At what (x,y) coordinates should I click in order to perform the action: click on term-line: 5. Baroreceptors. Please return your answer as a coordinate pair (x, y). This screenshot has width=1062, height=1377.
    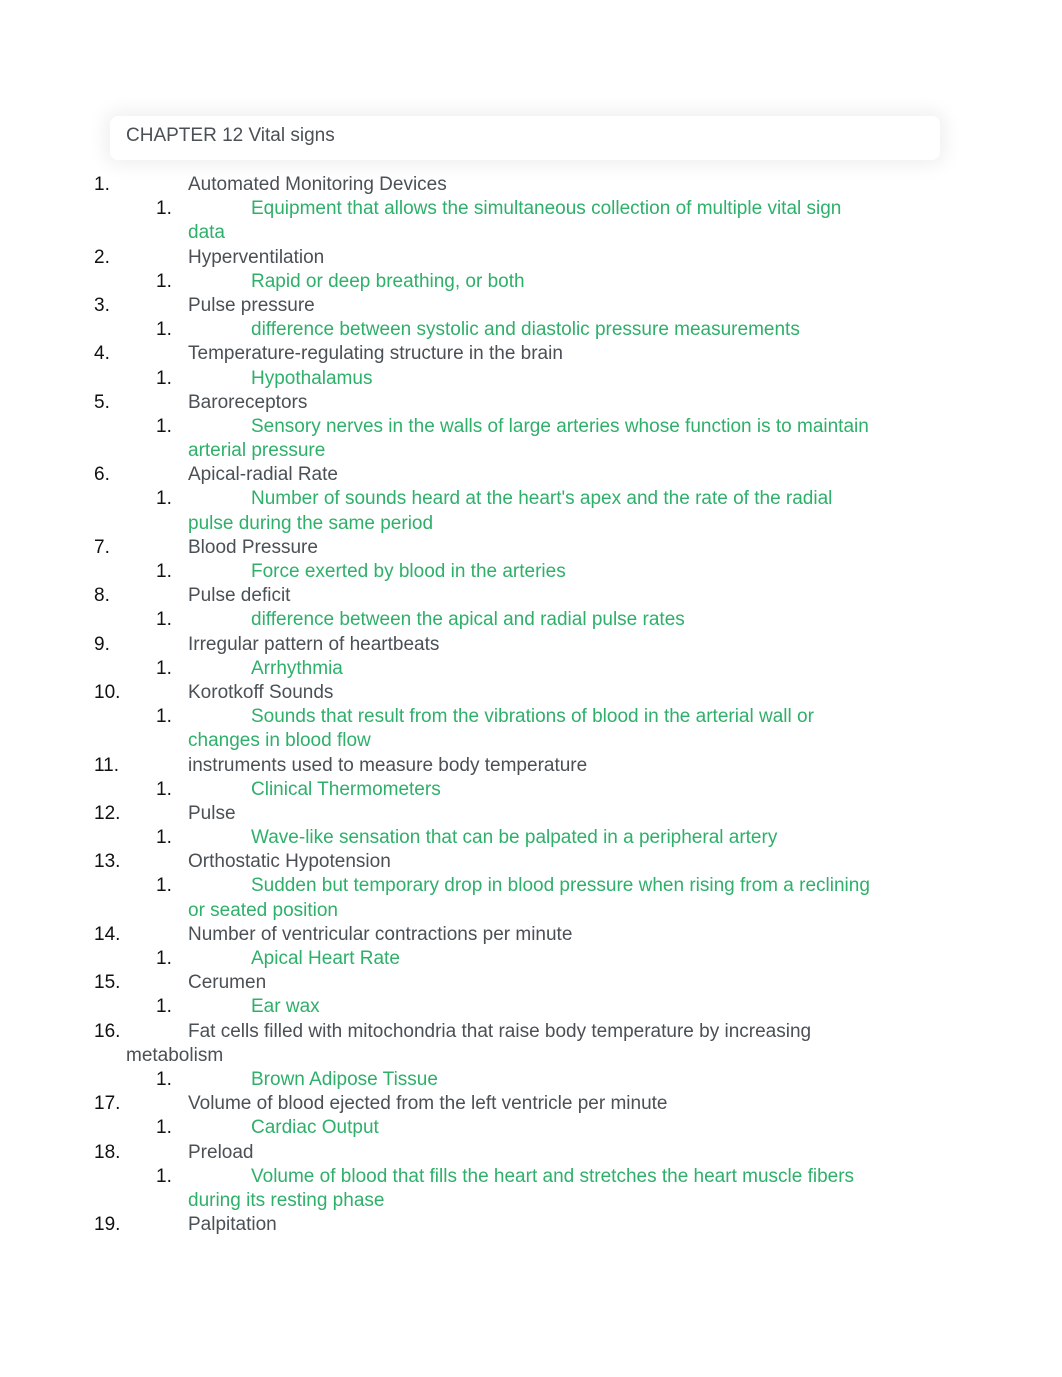
    Looking at the image, I should click on (531, 403).